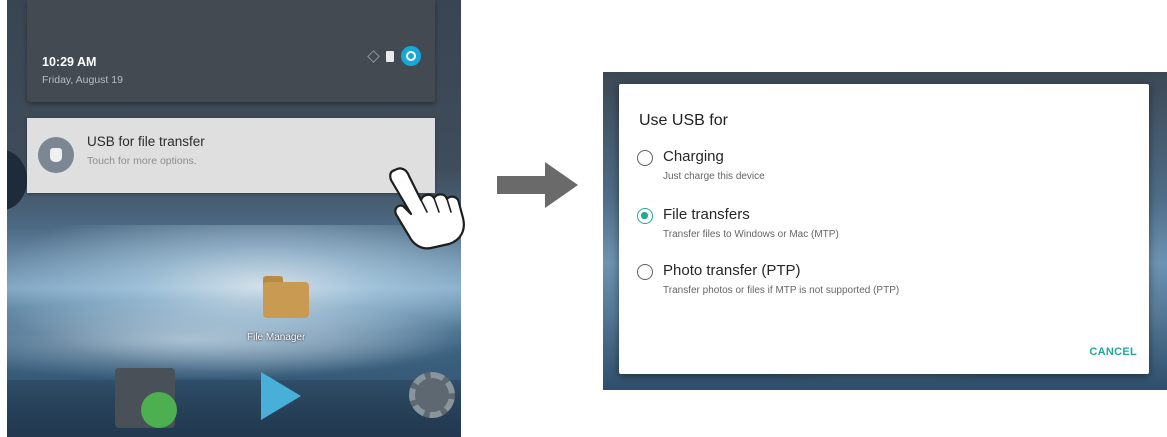 The image size is (1167, 437). Describe the element at coordinates (427, 208) in the screenshot. I see `hand-pointer-icon` at that location.